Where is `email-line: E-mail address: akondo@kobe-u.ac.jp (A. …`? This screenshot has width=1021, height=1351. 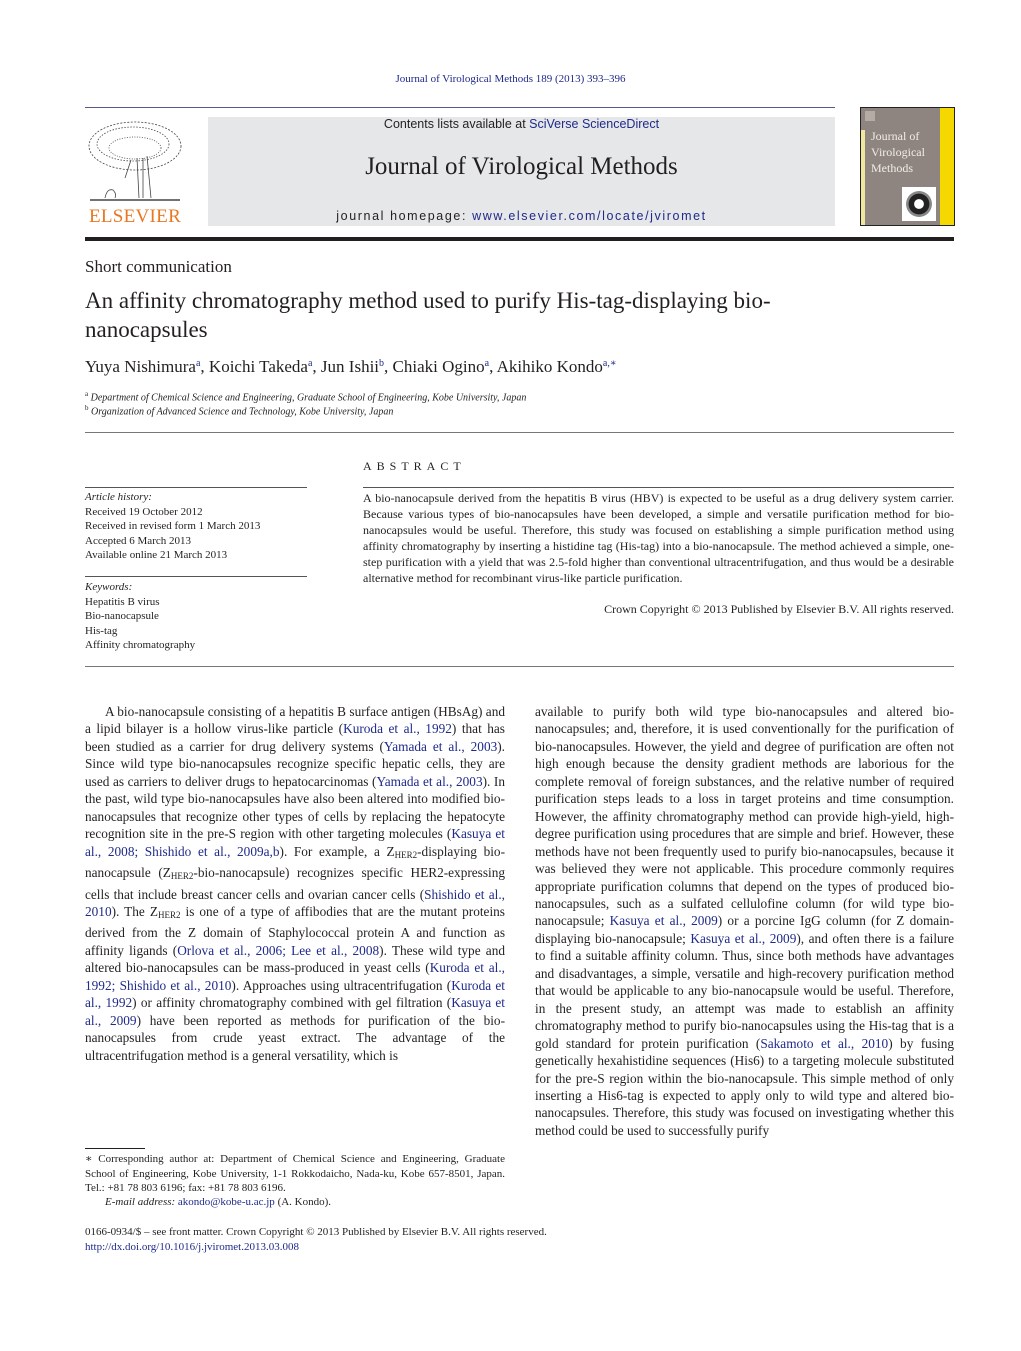
email-line: E-mail address: akondo@kobe-u.ac.jp (A. … is located at coordinates (218, 1202).